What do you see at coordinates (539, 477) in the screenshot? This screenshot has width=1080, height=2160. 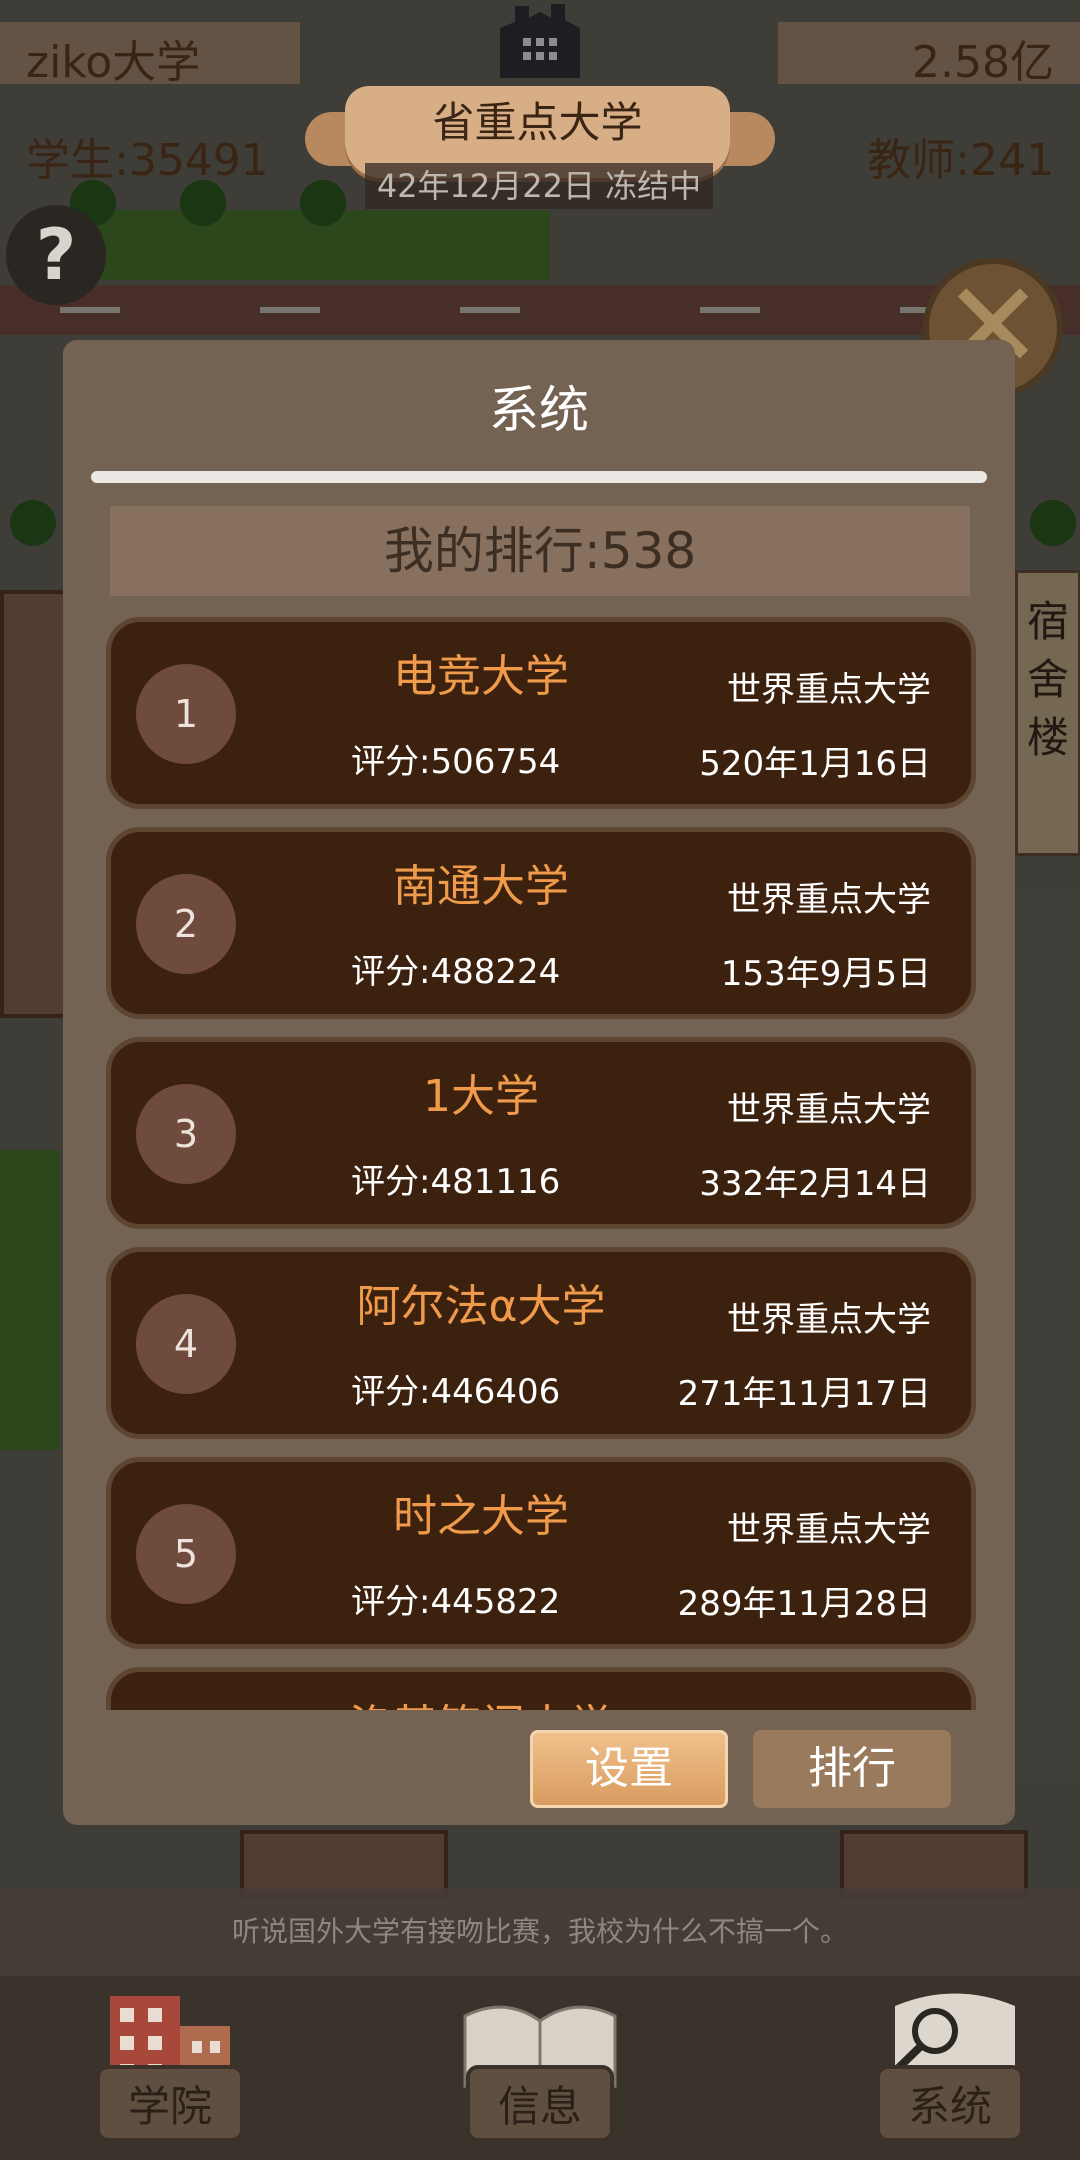 I see `divider` at bounding box center [539, 477].